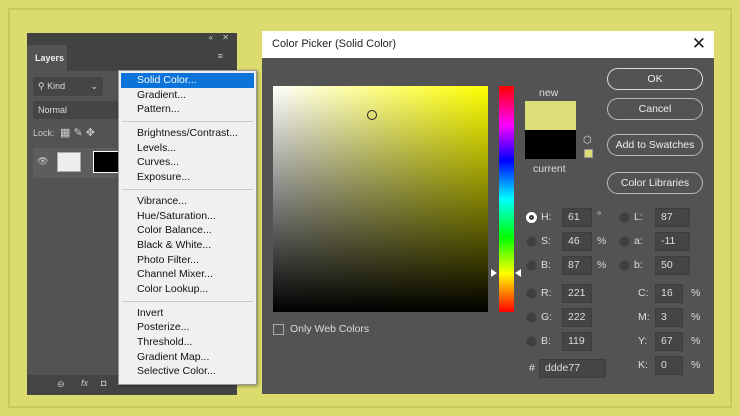  Describe the element at coordinates (624, 217) in the screenshot. I see `radio-l` at that location.